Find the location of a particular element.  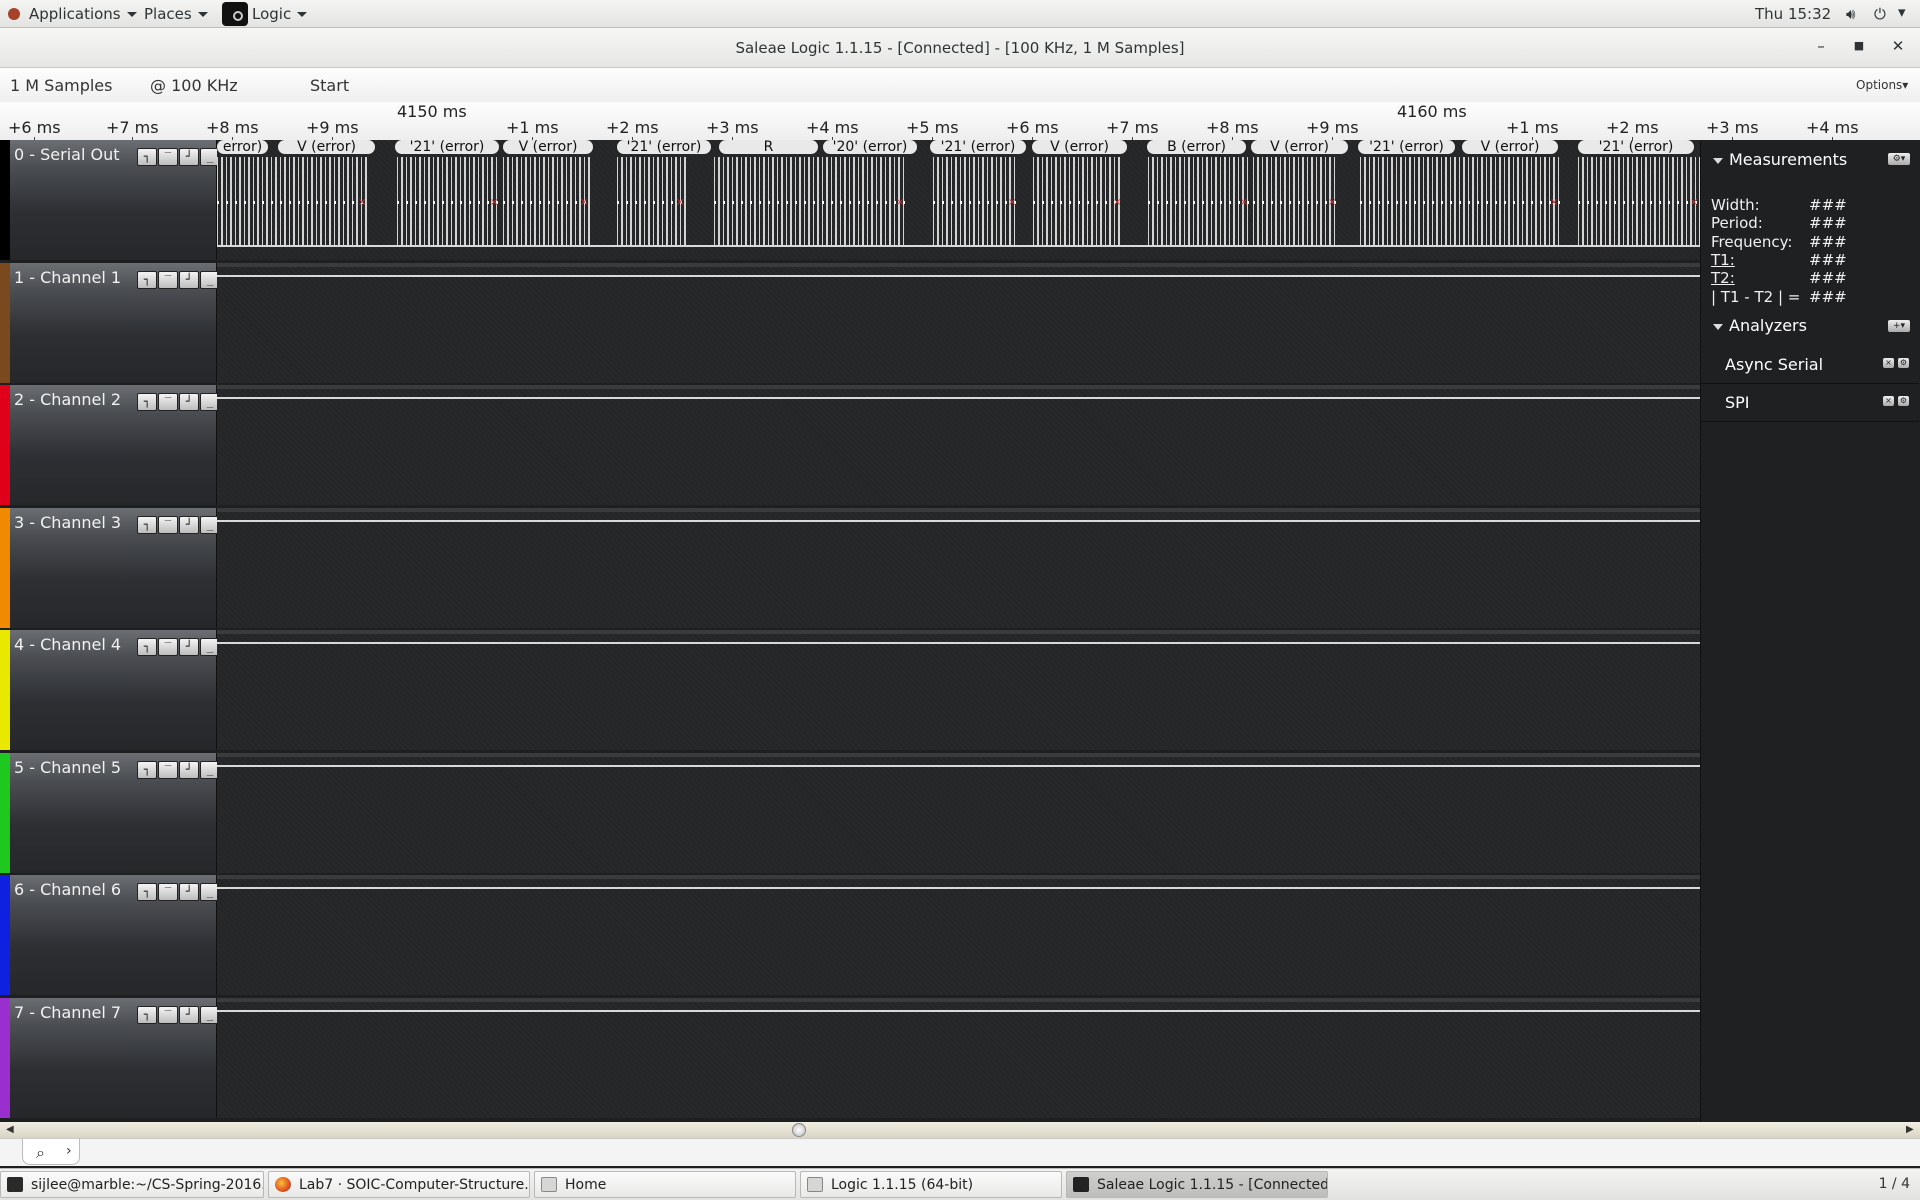

sample-rate-selector: @ 100 KHz is located at coordinates (194, 85).